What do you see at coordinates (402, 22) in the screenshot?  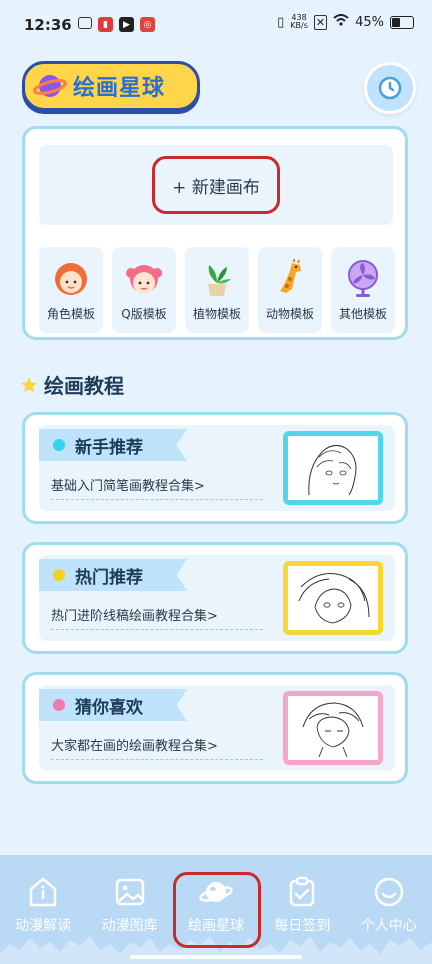 I see `battery-icon` at bounding box center [402, 22].